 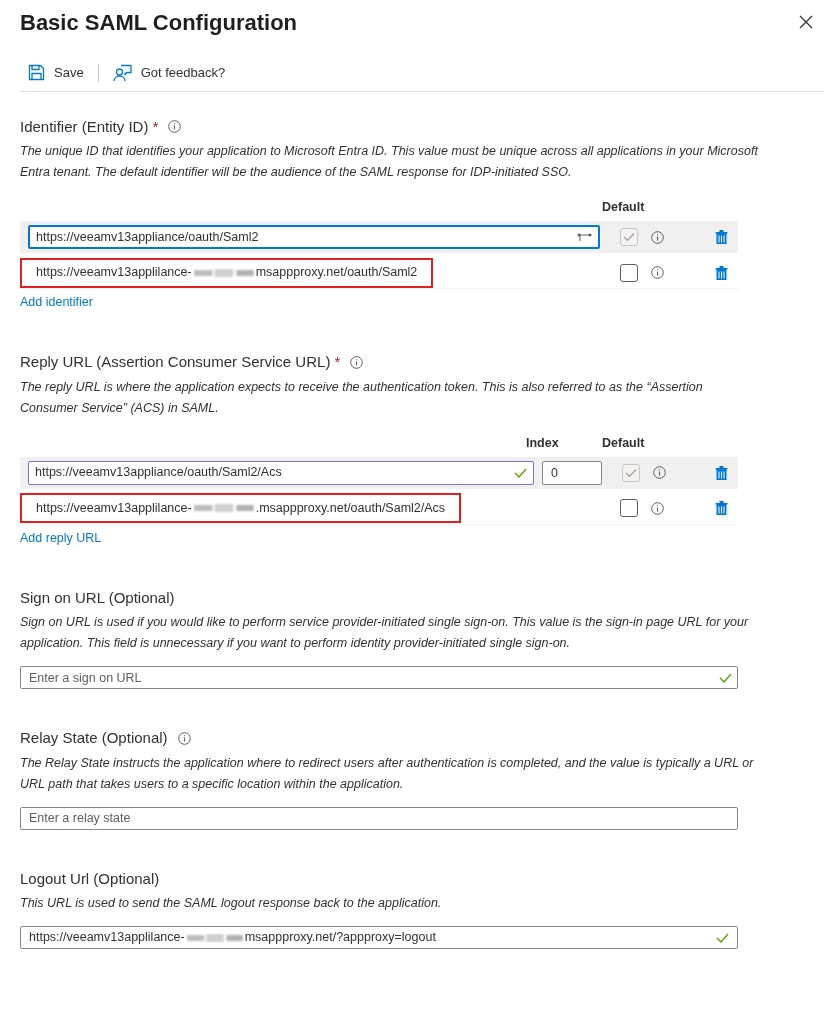 I want to click on url-input: https://veeamv13applilance- msappproxy.net/?appproxy=logout, so click(x=379, y=937).